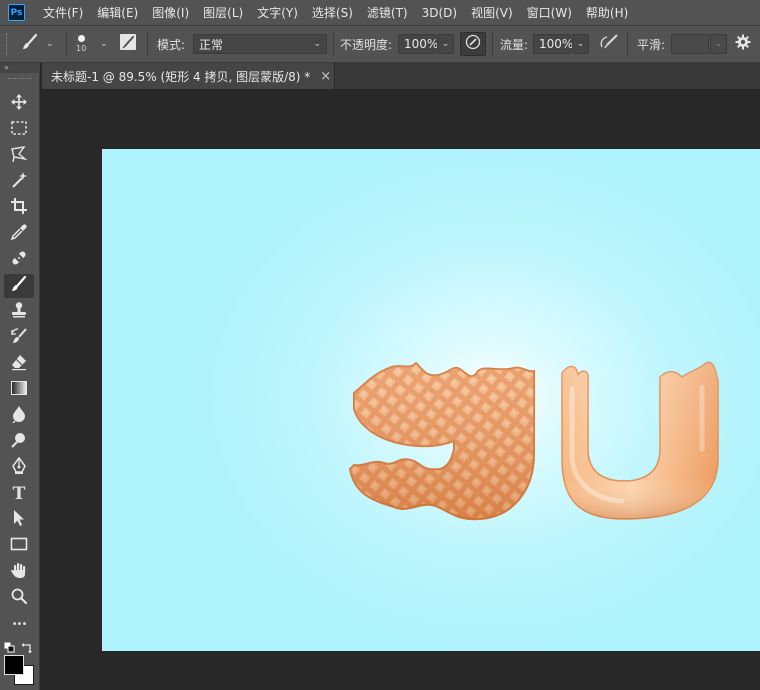 This screenshot has height=690, width=760. What do you see at coordinates (50, 44) in the screenshot?
I see `preset-chevron-down-icon: ⌄` at bounding box center [50, 44].